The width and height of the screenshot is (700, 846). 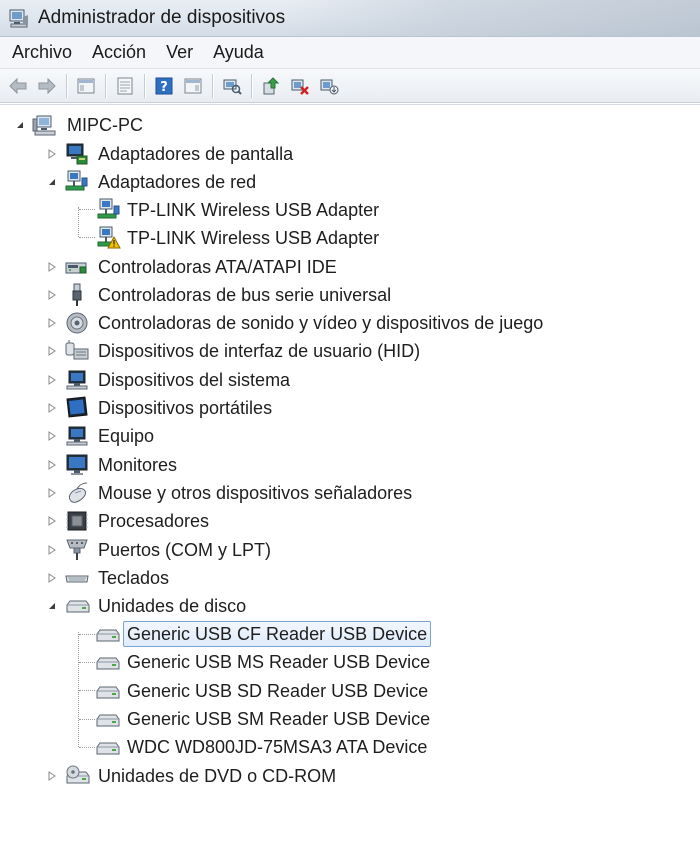 What do you see at coordinates (177, 182) in the screenshot?
I see `tree-node-label: Adaptadores de red` at bounding box center [177, 182].